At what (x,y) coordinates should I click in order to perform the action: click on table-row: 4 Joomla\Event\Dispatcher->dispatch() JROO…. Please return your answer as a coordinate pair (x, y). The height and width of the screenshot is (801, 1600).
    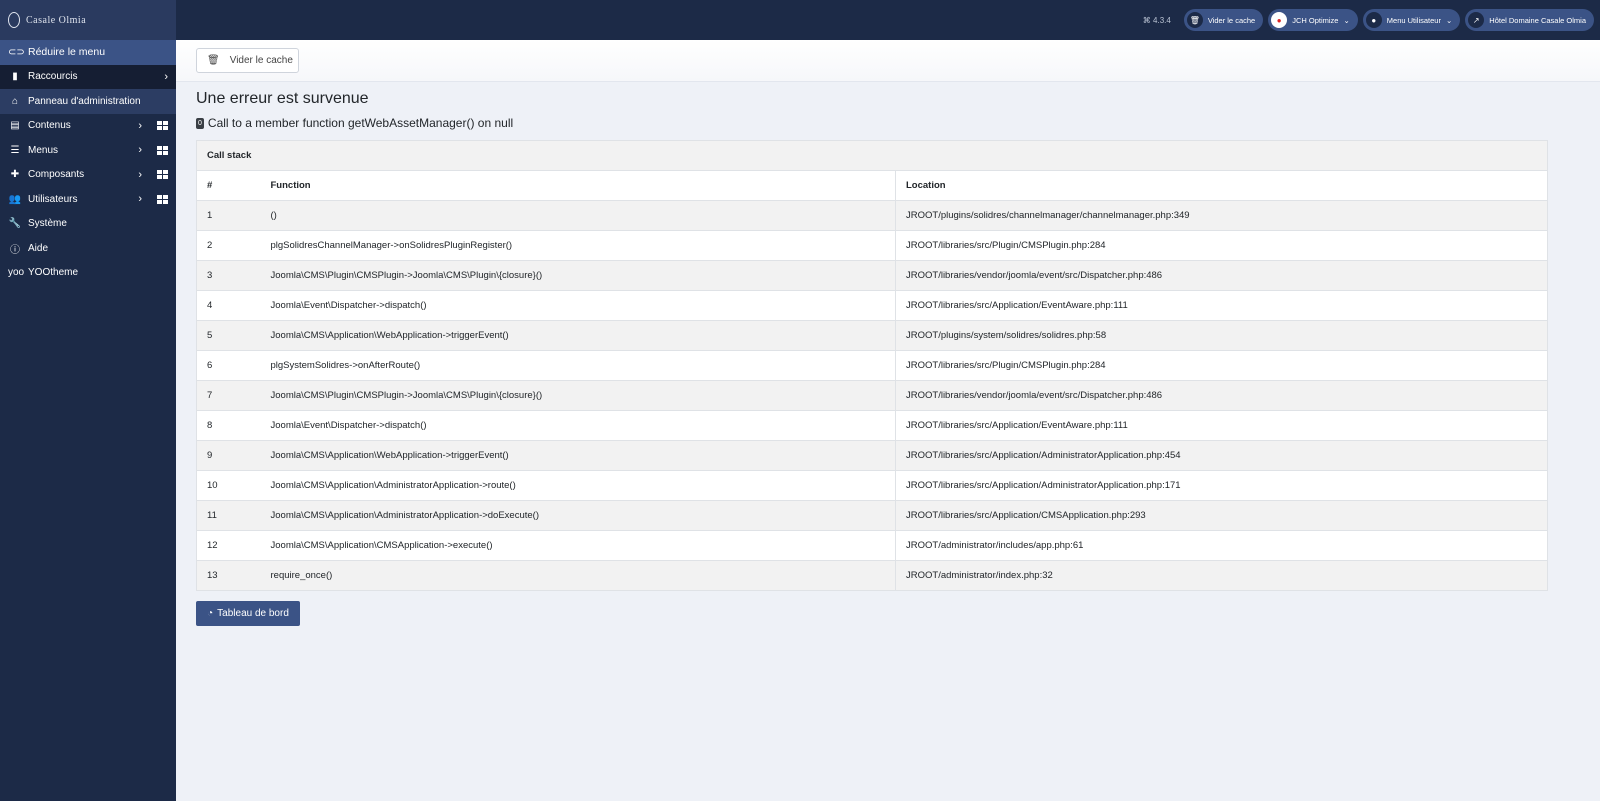
    Looking at the image, I should click on (872, 305).